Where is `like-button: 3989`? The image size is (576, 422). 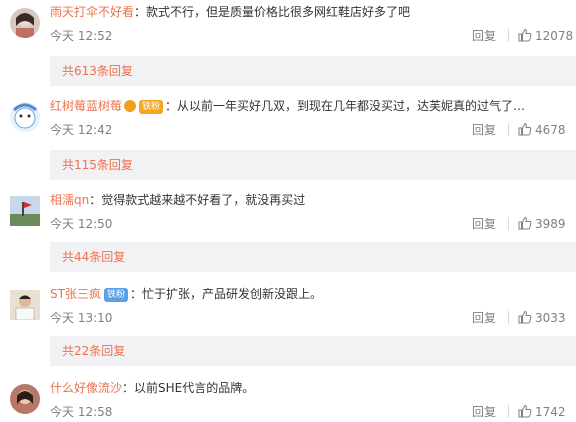 like-button: 3989 is located at coordinates (542, 224).